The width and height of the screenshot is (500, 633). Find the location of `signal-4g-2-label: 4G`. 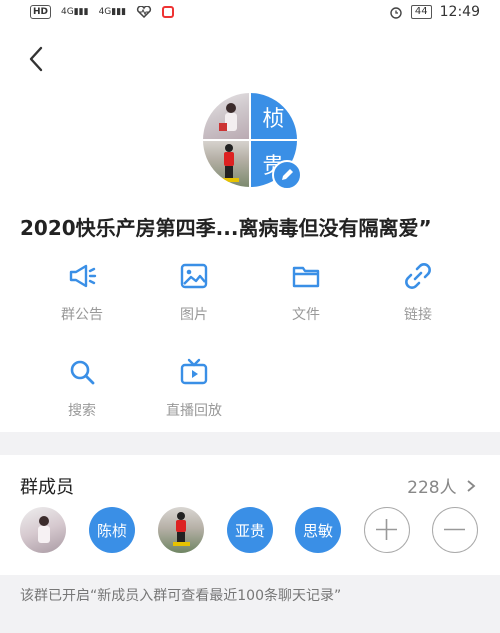

signal-4g-2-label: 4G is located at coordinates (105, 12).